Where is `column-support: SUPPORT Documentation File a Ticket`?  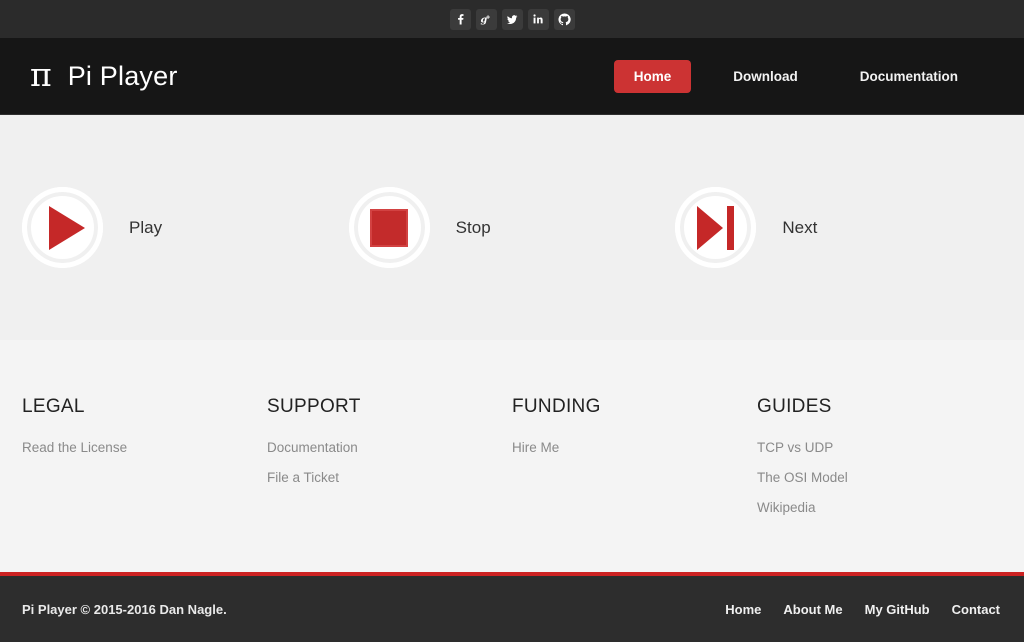
column-support: SUPPORT Documentation File a Ticket is located at coordinates (389, 484).